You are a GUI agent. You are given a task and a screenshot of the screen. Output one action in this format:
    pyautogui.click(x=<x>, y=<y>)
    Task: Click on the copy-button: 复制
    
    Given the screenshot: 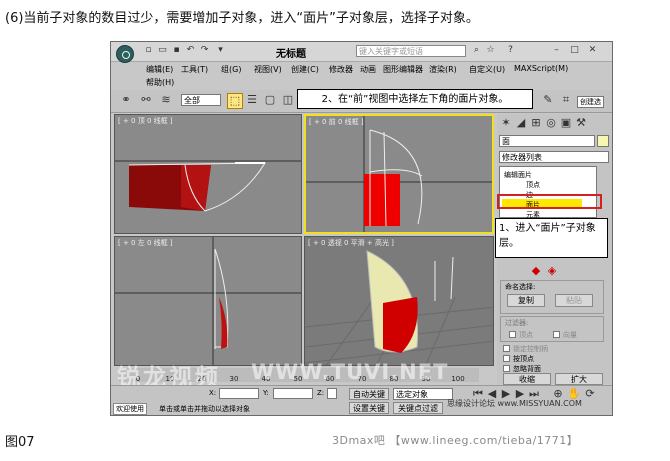 What is the action you would take?
    pyautogui.click(x=526, y=300)
    